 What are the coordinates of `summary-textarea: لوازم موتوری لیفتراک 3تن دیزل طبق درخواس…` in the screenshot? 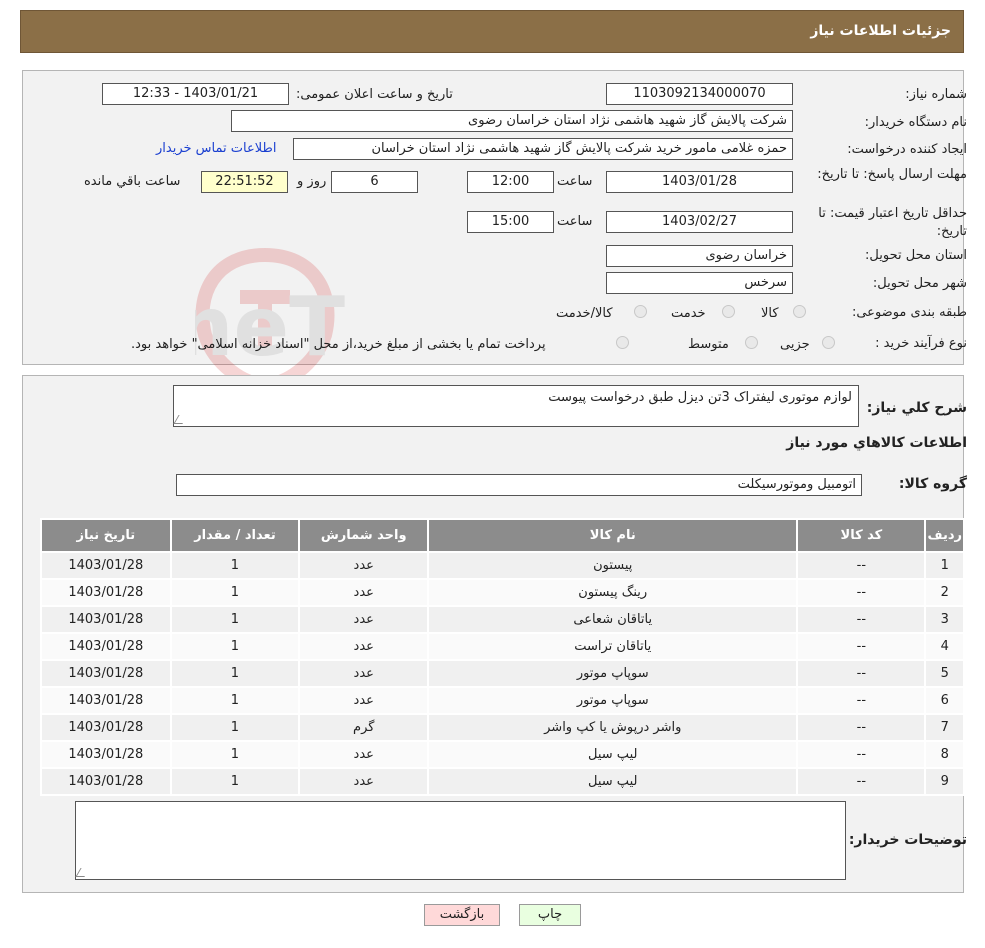 It's located at (516, 406).